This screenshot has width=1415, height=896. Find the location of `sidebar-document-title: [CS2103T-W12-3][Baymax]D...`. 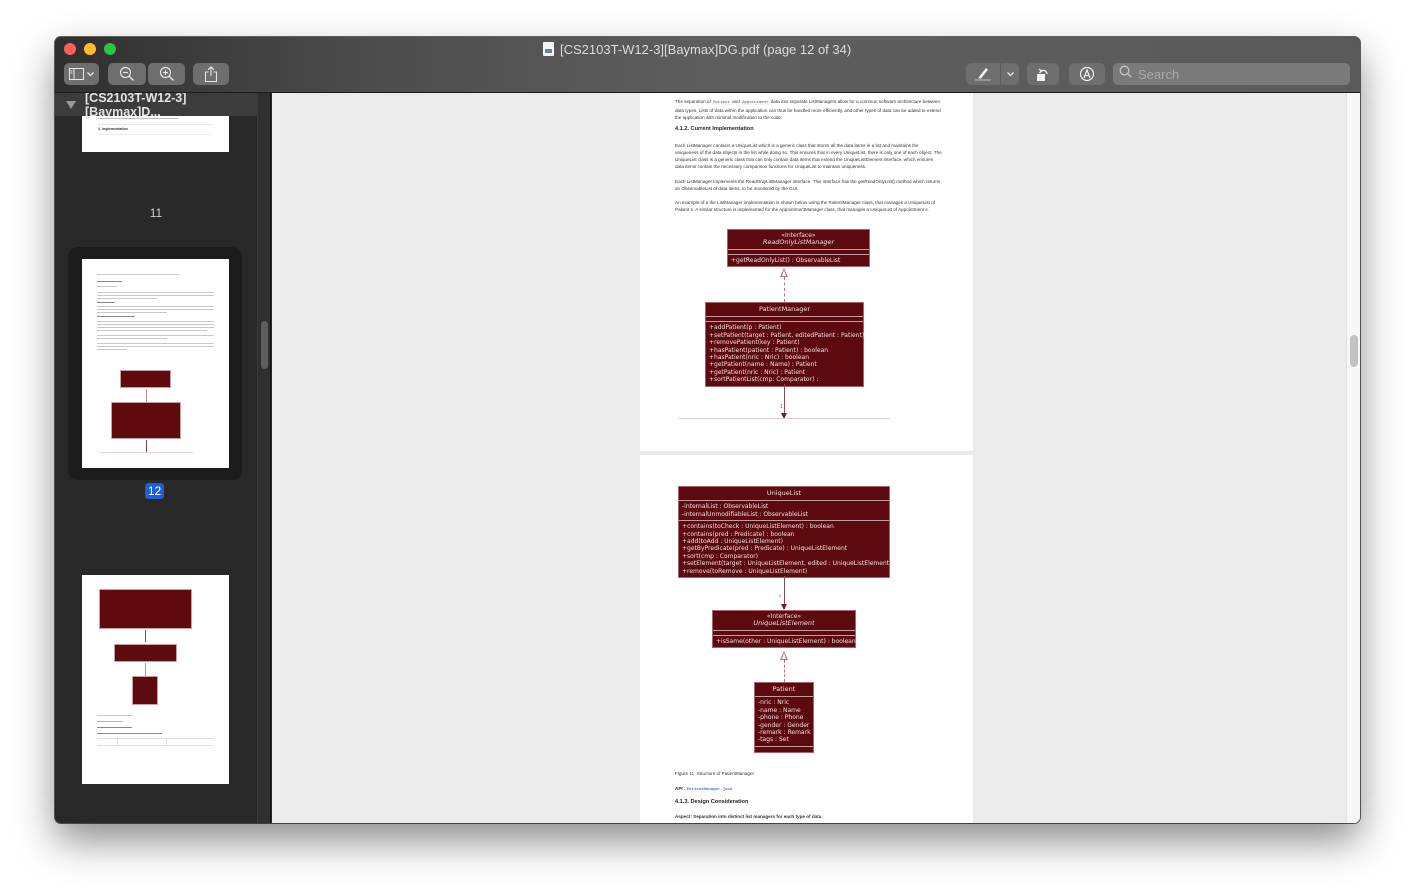

sidebar-document-title: [CS2103T-W12-3][Baymax]D... is located at coordinates (136, 106).